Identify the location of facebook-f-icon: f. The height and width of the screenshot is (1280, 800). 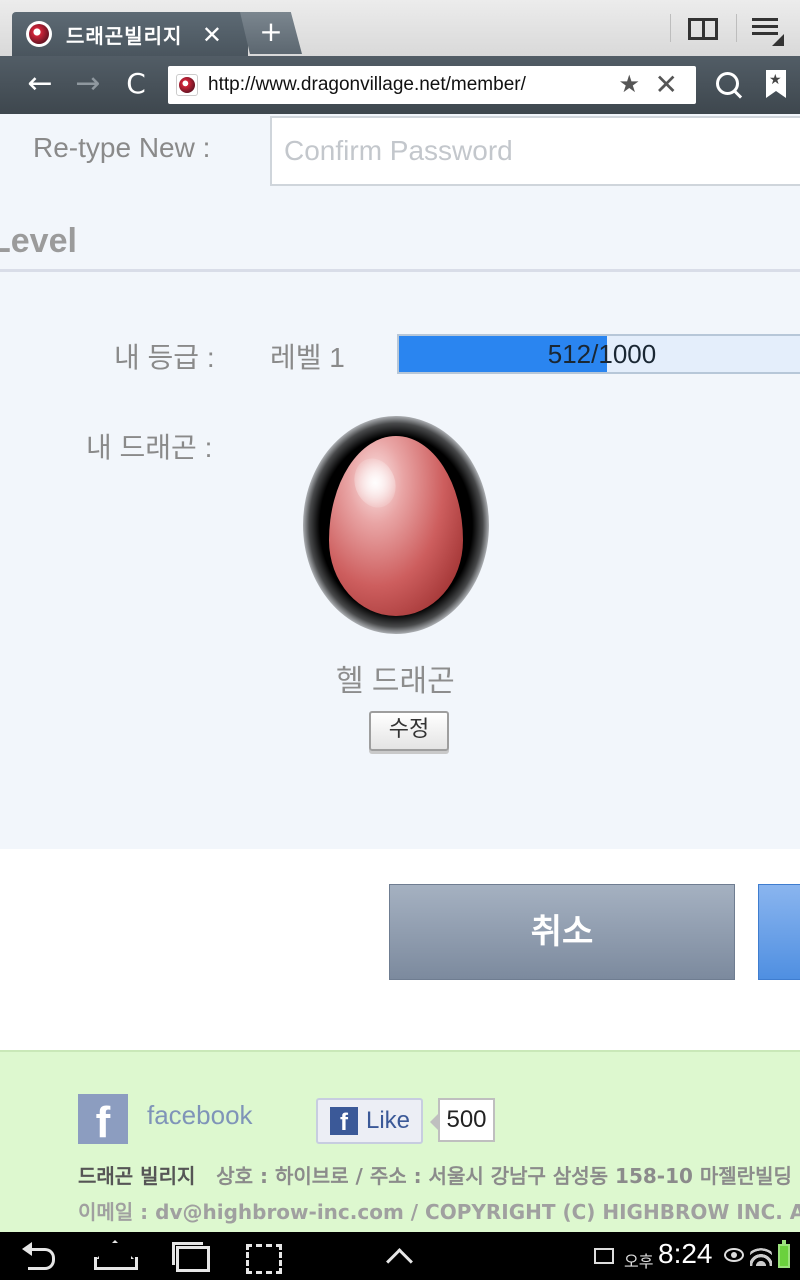
(344, 1121).